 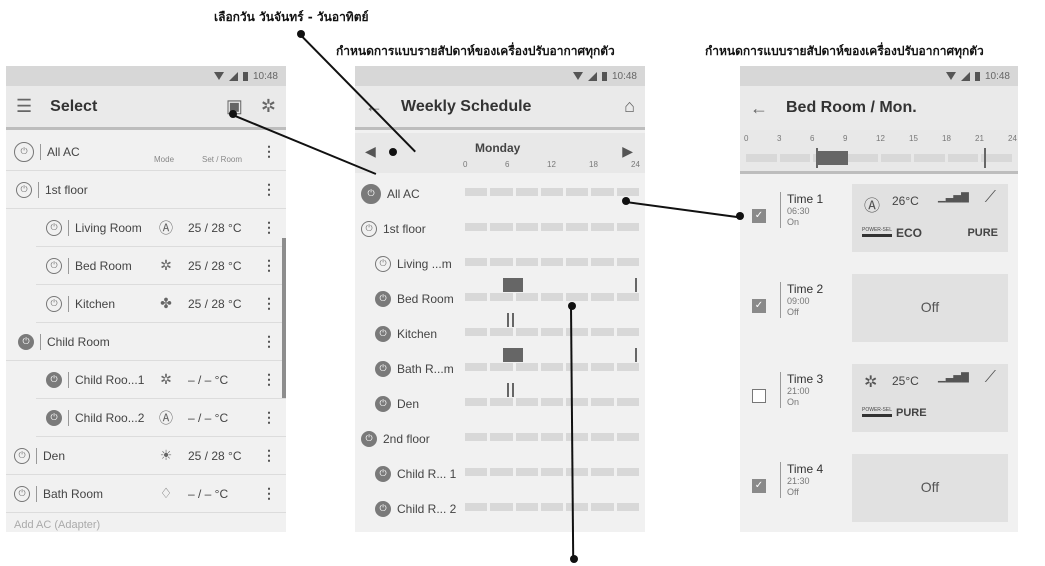 What do you see at coordinates (779, 138) in the screenshot?
I see `hour-tick-label: 3` at bounding box center [779, 138].